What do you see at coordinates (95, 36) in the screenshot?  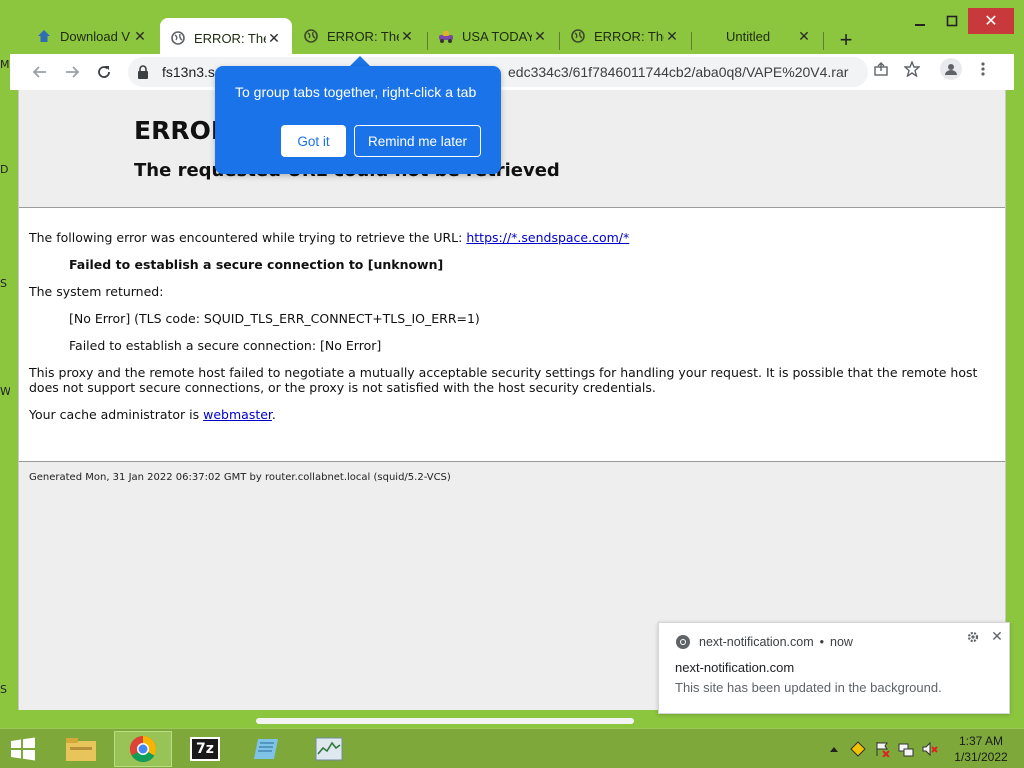 I see `tab-title: Download V` at bounding box center [95, 36].